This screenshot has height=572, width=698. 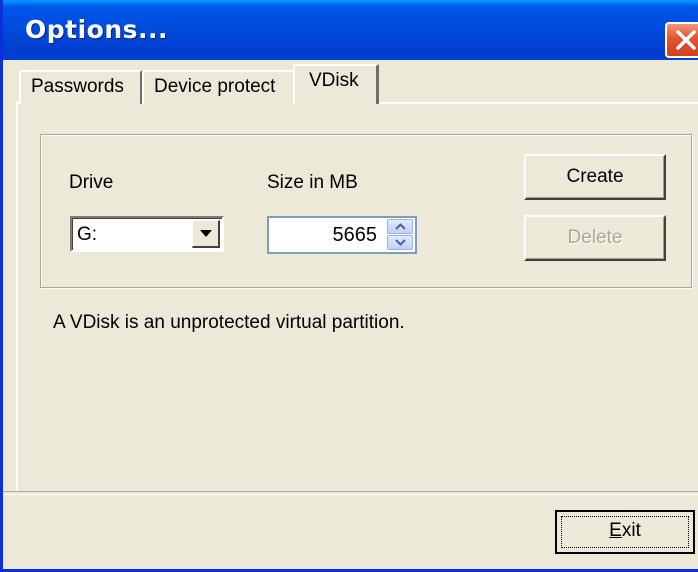 What do you see at coordinates (87, 234) in the screenshot?
I see `drive-select-value: G:` at bounding box center [87, 234].